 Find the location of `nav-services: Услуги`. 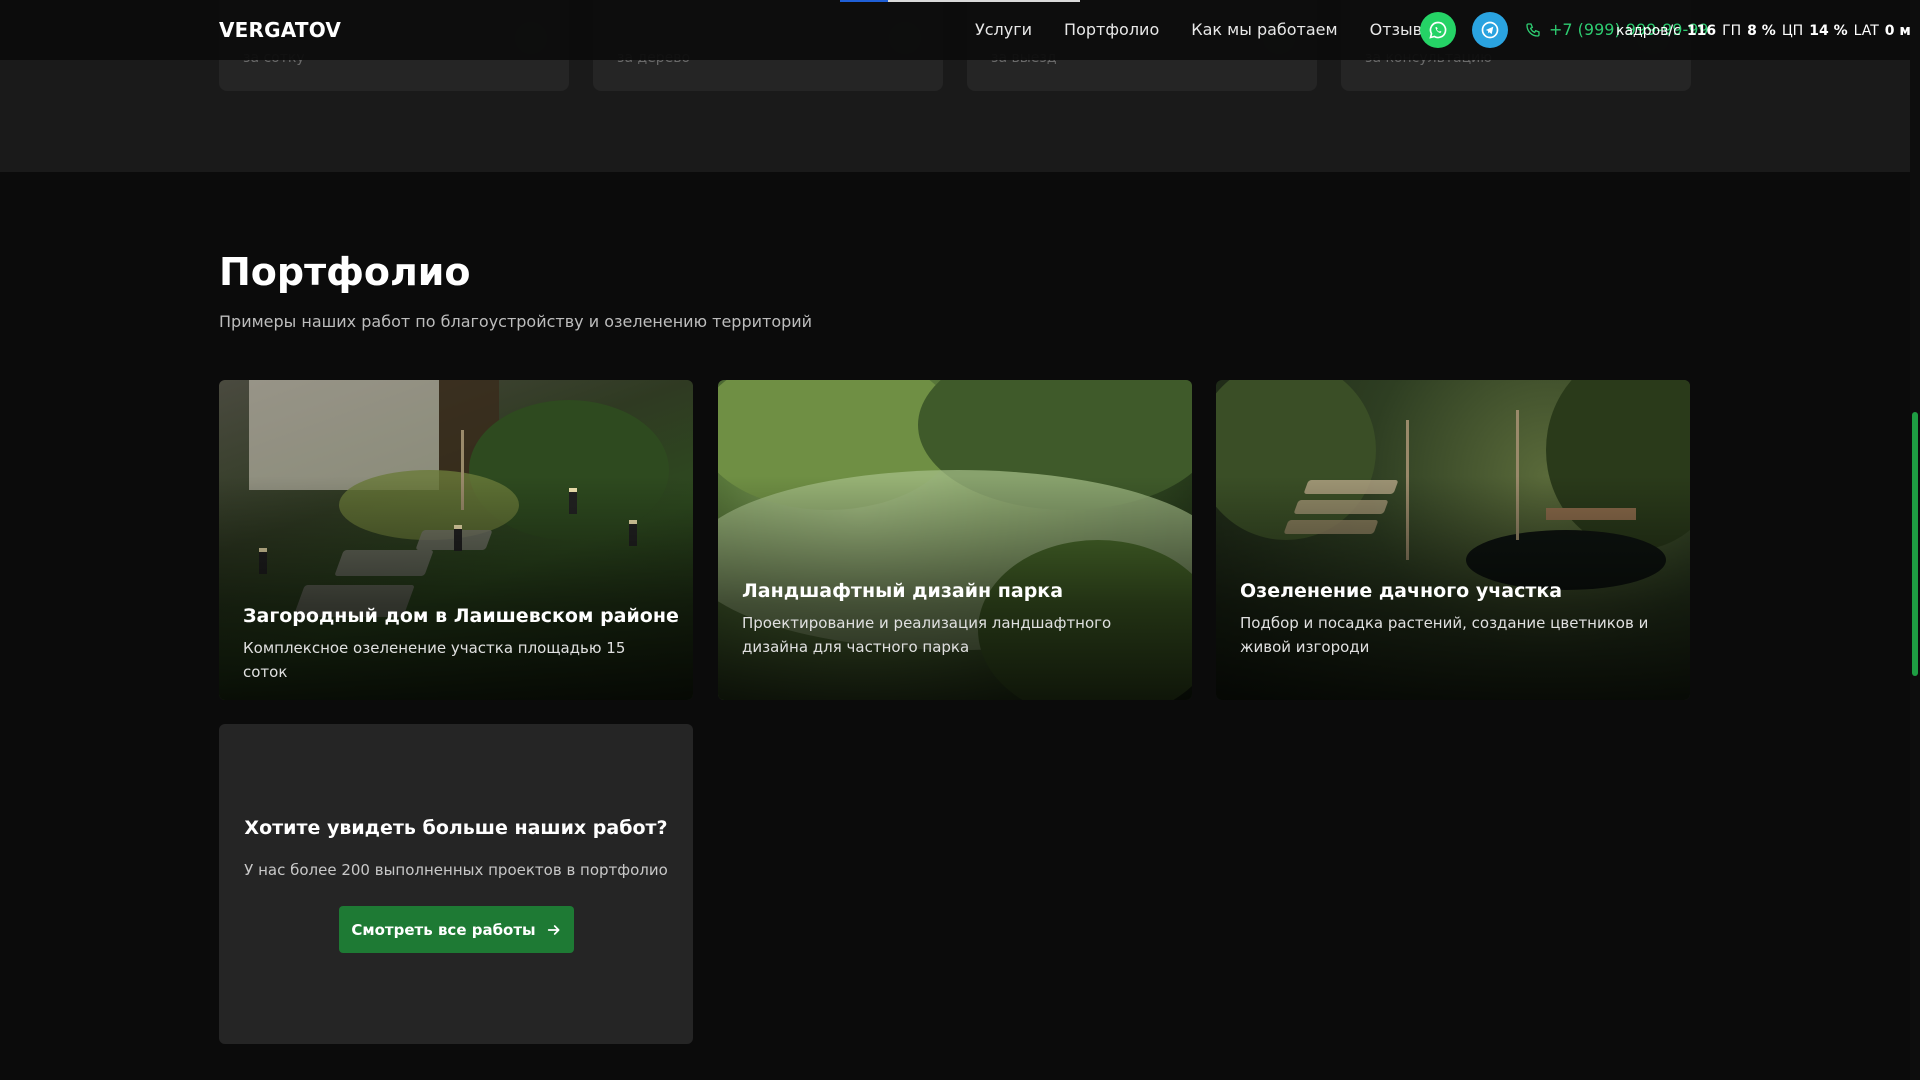

nav-services: Услуги is located at coordinates (1003, 29).